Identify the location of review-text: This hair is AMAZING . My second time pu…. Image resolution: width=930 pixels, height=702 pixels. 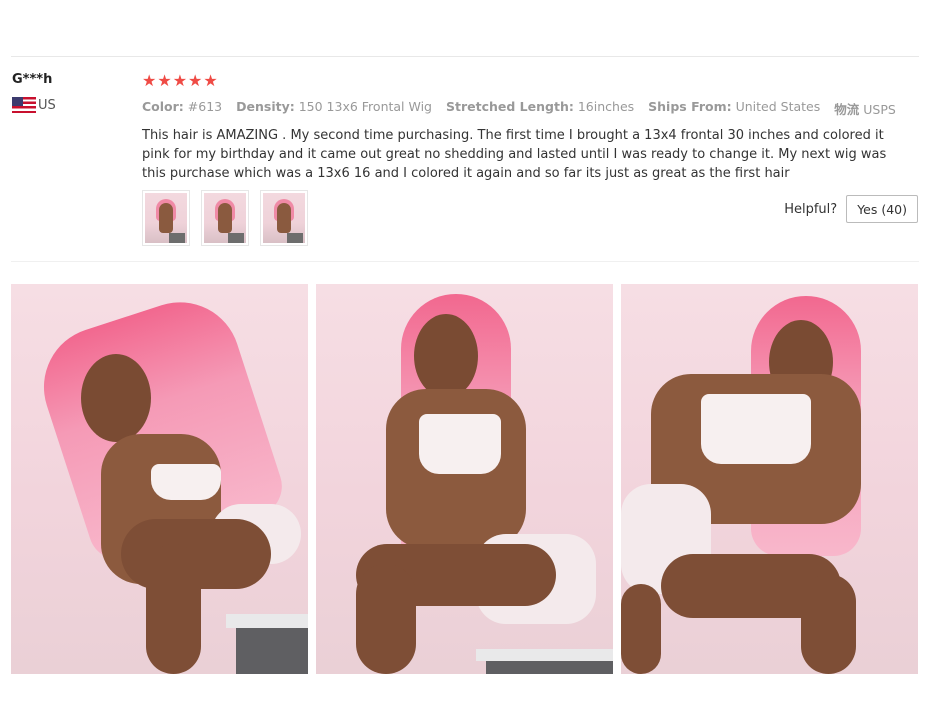
(514, 154).